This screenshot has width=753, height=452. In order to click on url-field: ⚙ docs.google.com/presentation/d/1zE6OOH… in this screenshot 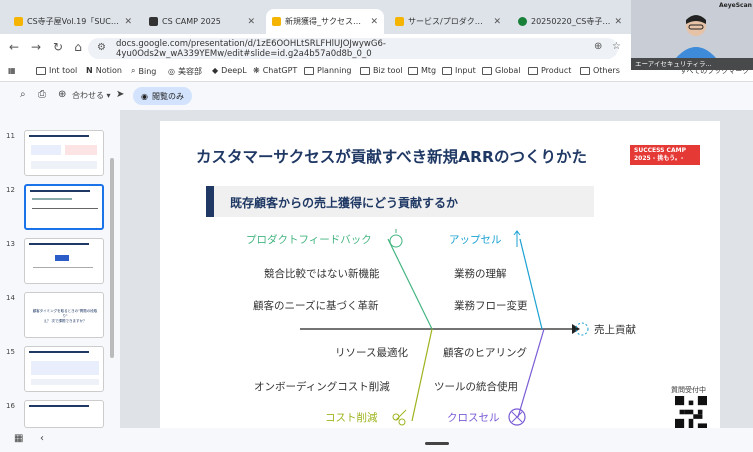, I will do `click(353, 48)`.